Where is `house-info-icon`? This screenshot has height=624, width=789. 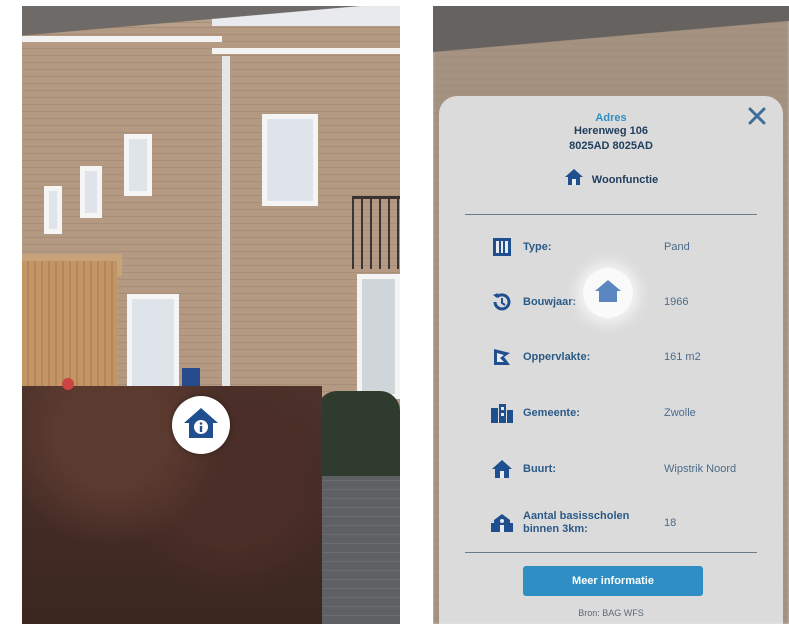 house-info-icon is located at coordinates (201, 425).